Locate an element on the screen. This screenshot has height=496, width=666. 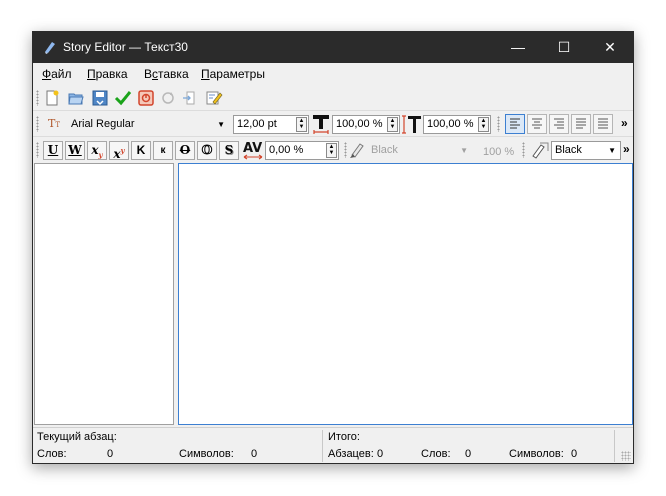
import-icon is located at coordinates (190, 98).